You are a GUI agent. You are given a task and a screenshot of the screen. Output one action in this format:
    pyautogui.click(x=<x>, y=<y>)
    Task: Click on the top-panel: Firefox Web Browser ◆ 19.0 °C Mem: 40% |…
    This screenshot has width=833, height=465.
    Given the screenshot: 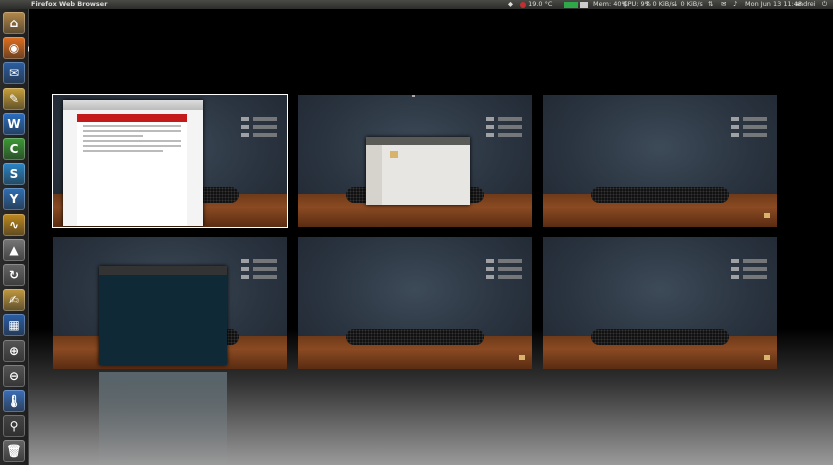 What is the action you would take?
    pyautogui.click(x=416, y=4)
    